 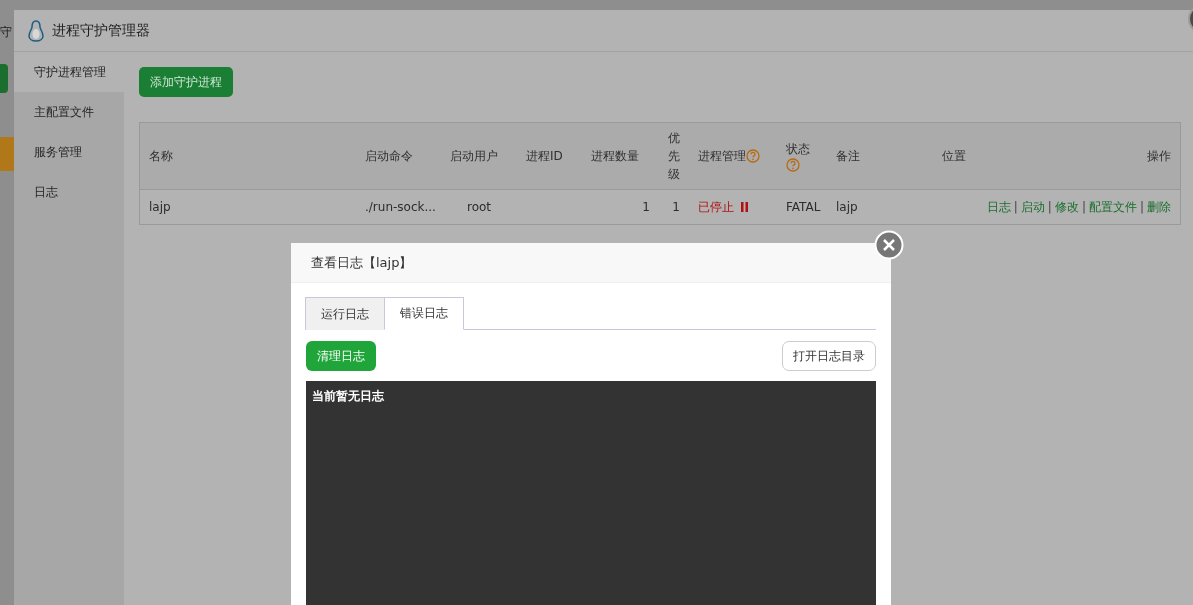 I want to click on column-header: 启动用户, so click(x=474, y=156).